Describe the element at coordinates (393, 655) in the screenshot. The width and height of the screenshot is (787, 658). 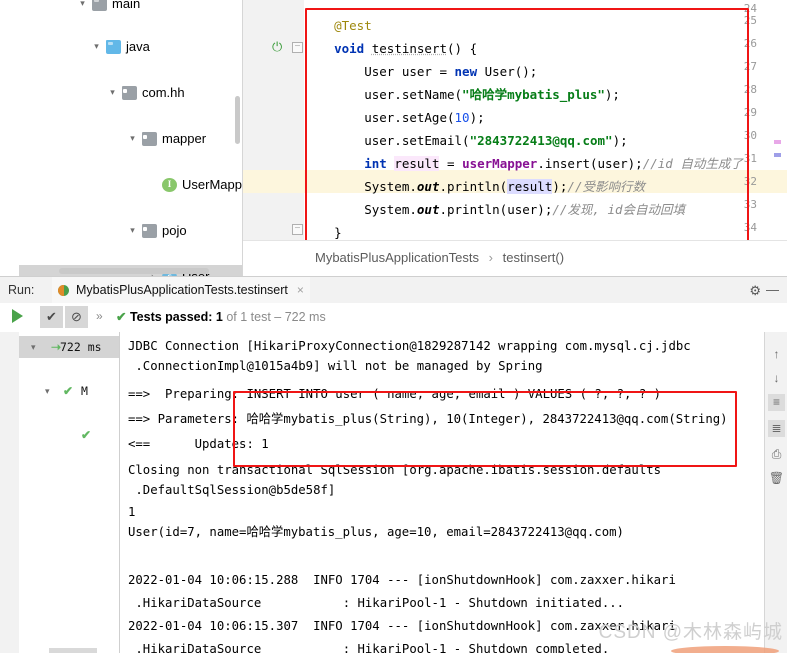
I see `bottom-strip` at that location.